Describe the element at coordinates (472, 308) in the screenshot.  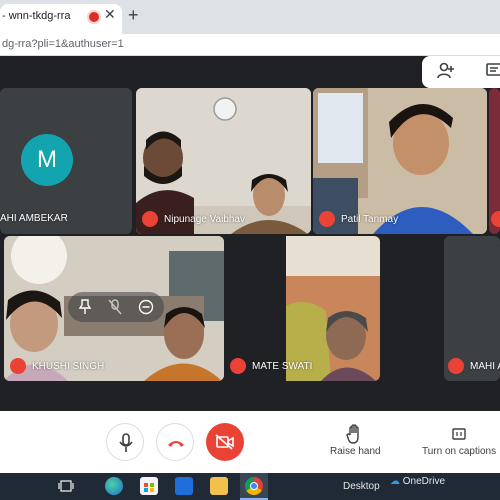
I see `participant-tile: MAHI A` at that location.